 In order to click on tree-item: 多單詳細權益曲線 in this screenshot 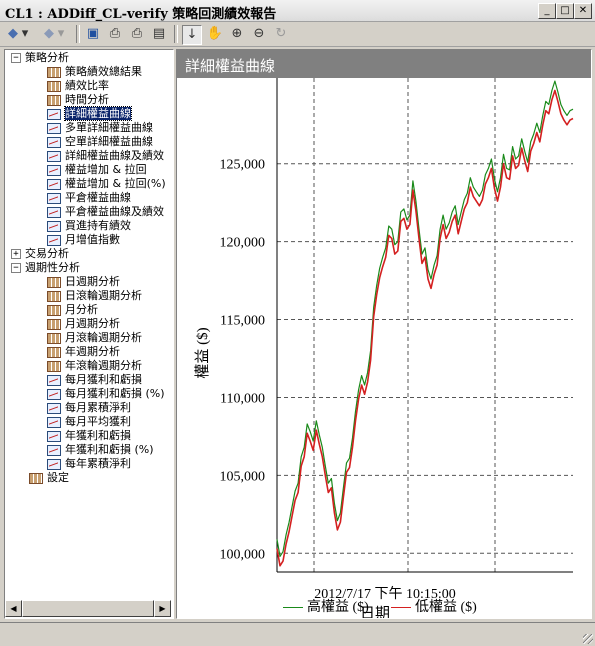, I will do `click(100, 128)`.